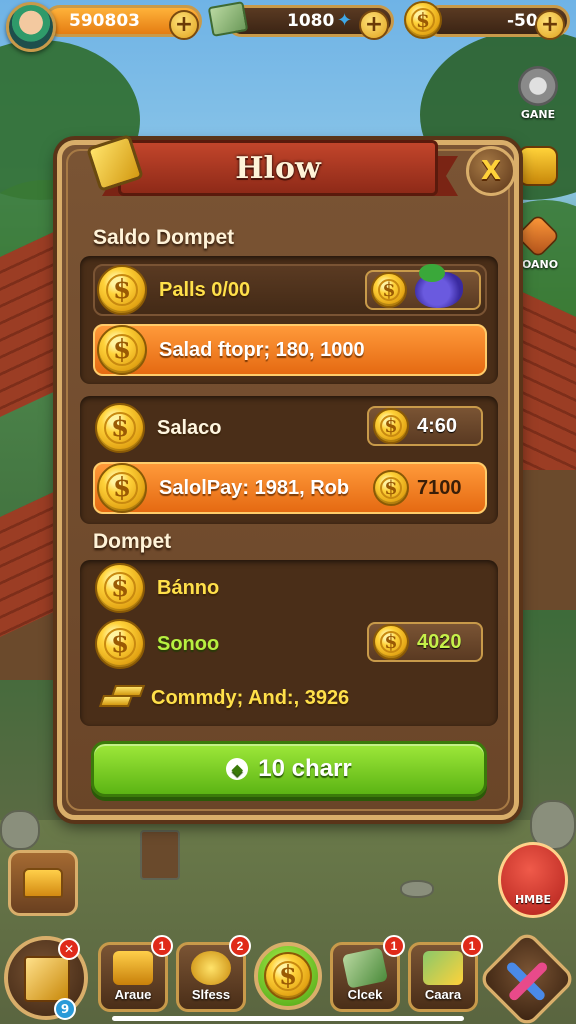 The image size is (576, 1024). What do you see at coordinates (538, 166) in the screenshot?
I see `trophy-icon` at bounding box center [538, 166].